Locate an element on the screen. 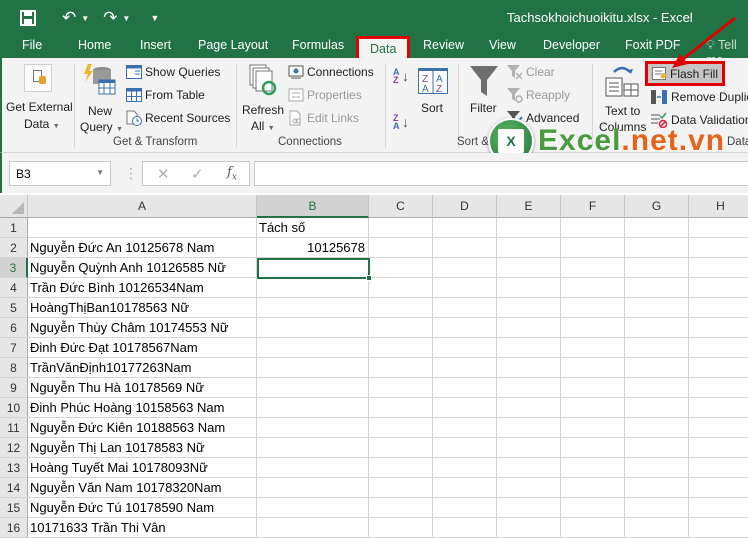  row-header: 13 is located at coordinates (14, 468).